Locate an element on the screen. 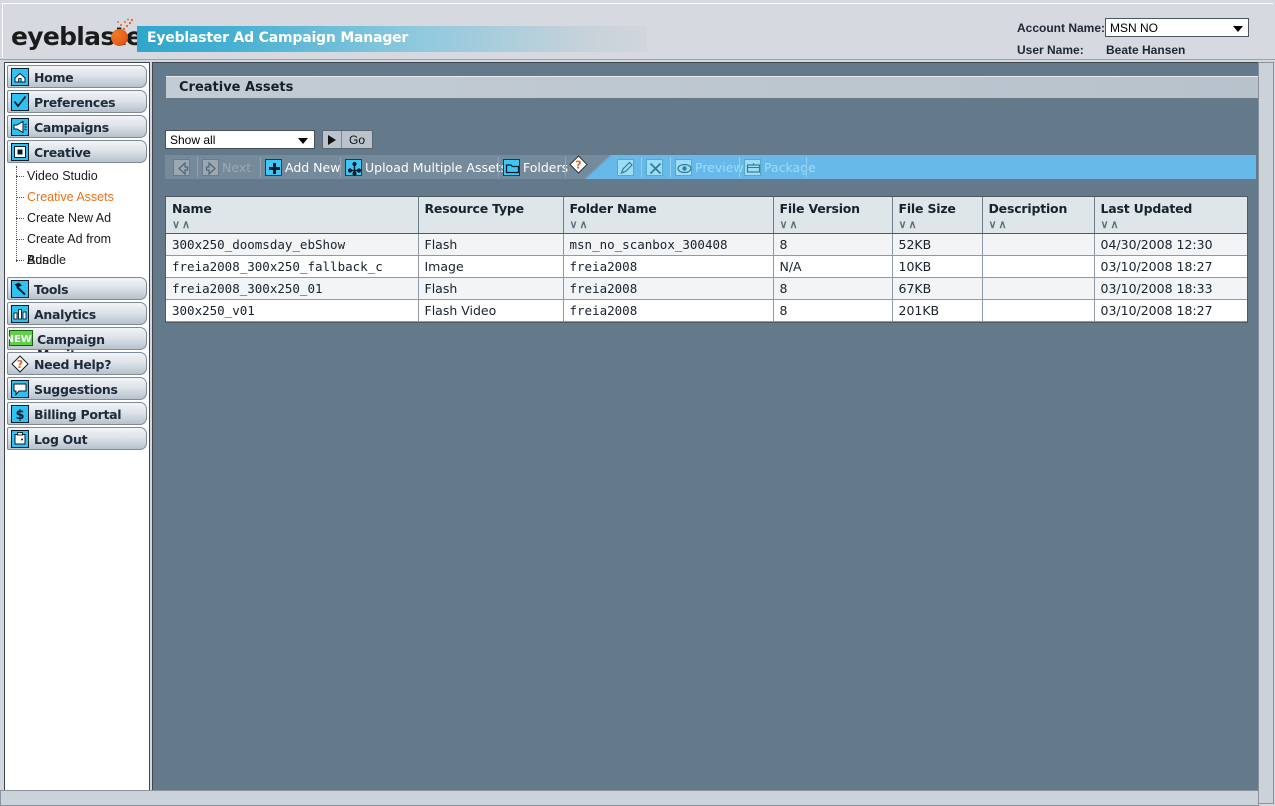  preview-button: Preview is located at coordinates (709, 167).